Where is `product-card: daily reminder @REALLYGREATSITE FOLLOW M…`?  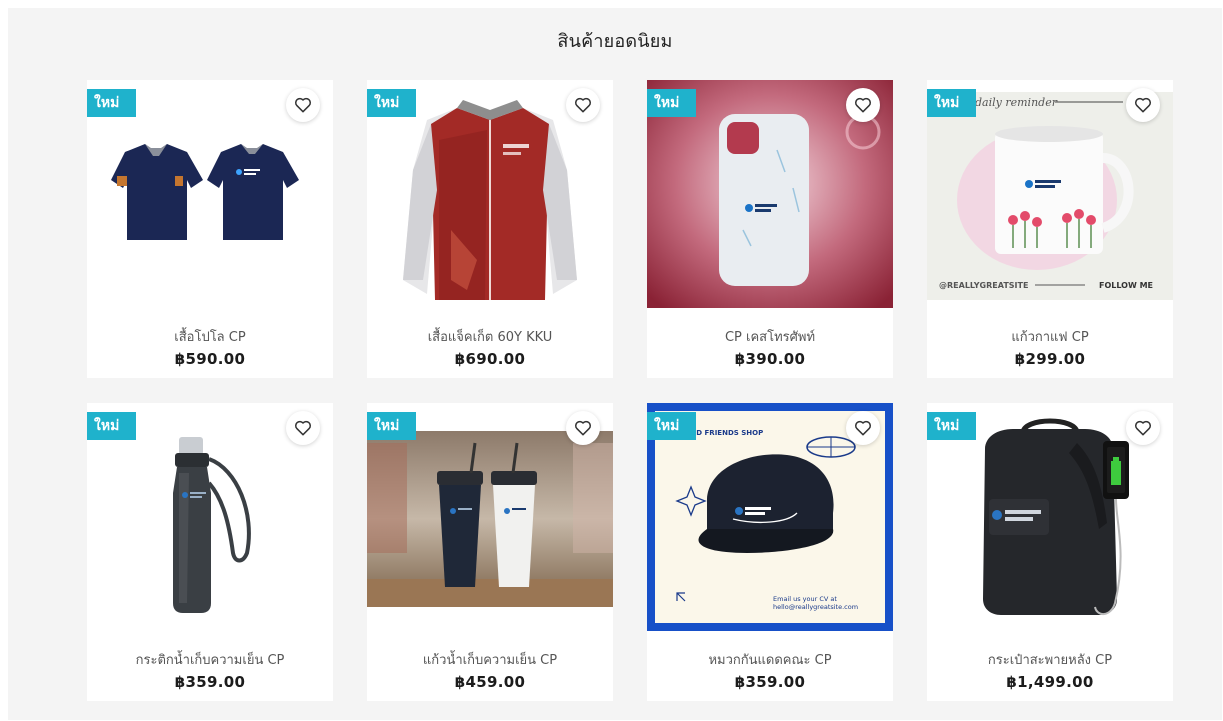
product-card: daily reminder @REALLYGREATSITE FOLLOW M… is located at coordinates (1050, 229).